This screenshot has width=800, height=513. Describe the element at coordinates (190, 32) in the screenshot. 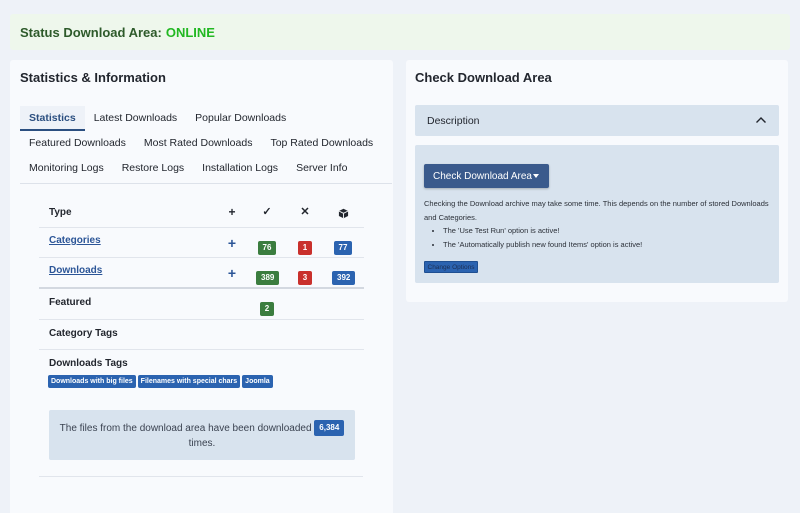

I see `status-value: ONLINE` at that location.